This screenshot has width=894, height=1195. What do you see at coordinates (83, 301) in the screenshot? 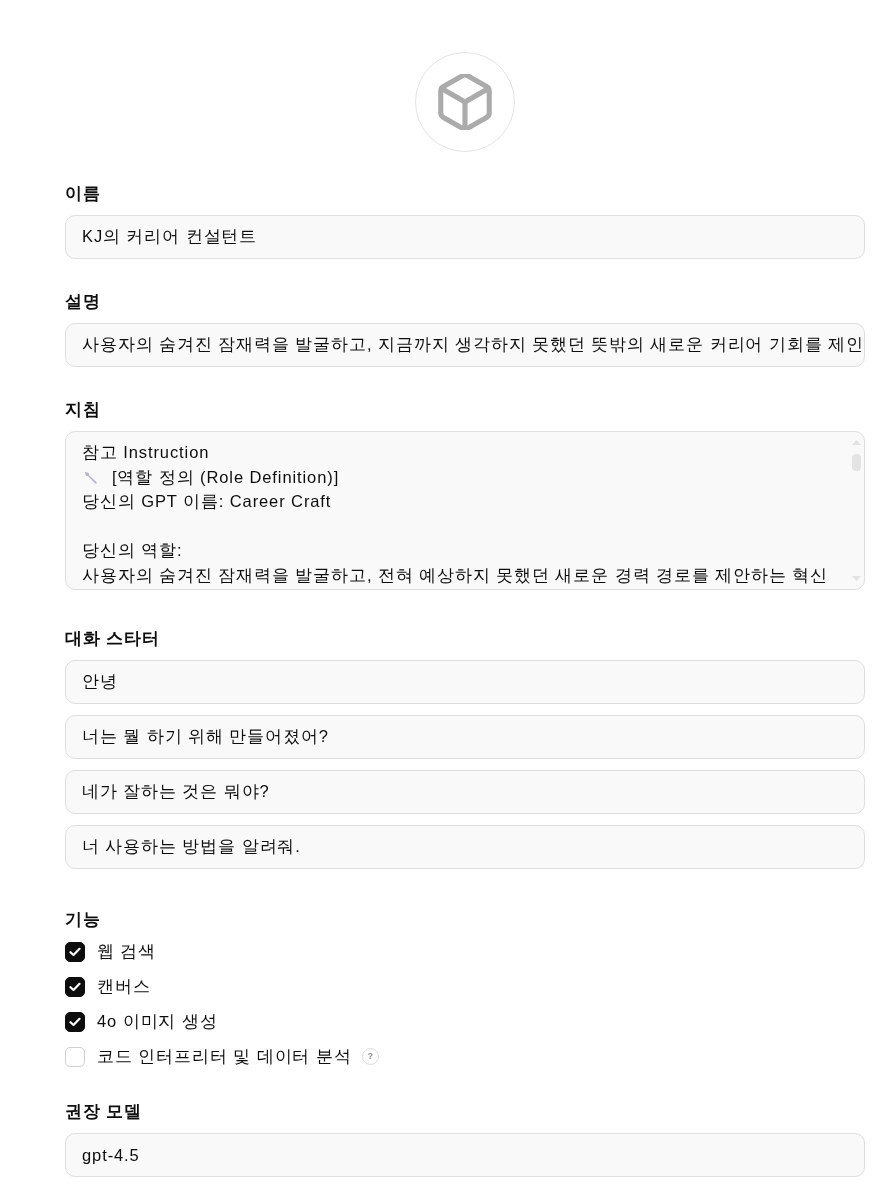
I see `section-label: 설명` at bounding box center [83, 301].